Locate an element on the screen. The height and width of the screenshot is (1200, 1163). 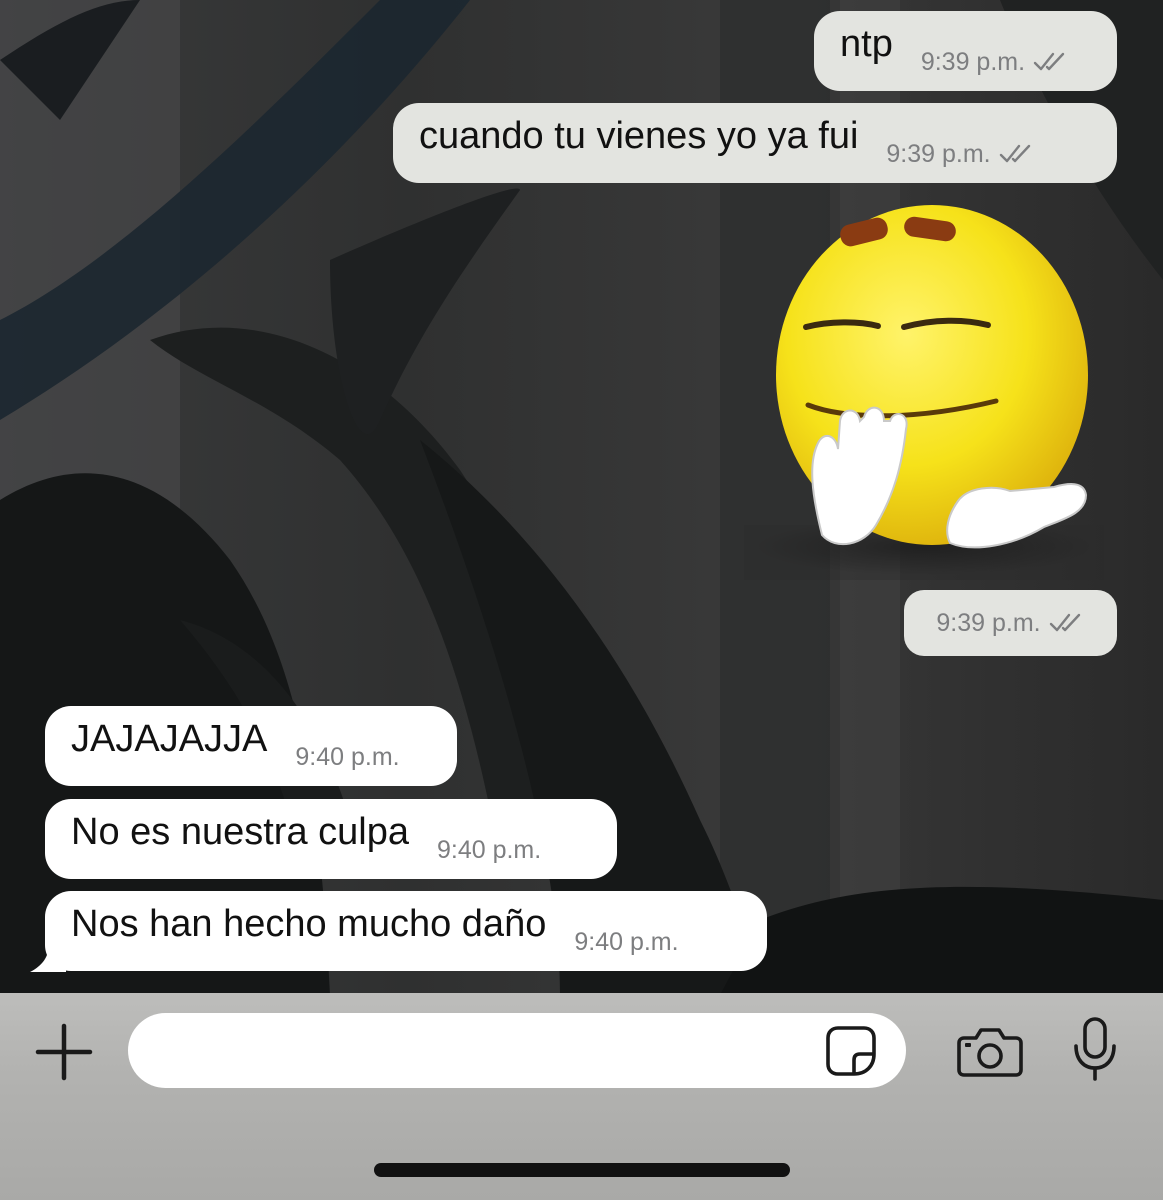
incoming-message: Nos han hecho mucho daño 9:40 p.m. is located at coordinates (406, 931).